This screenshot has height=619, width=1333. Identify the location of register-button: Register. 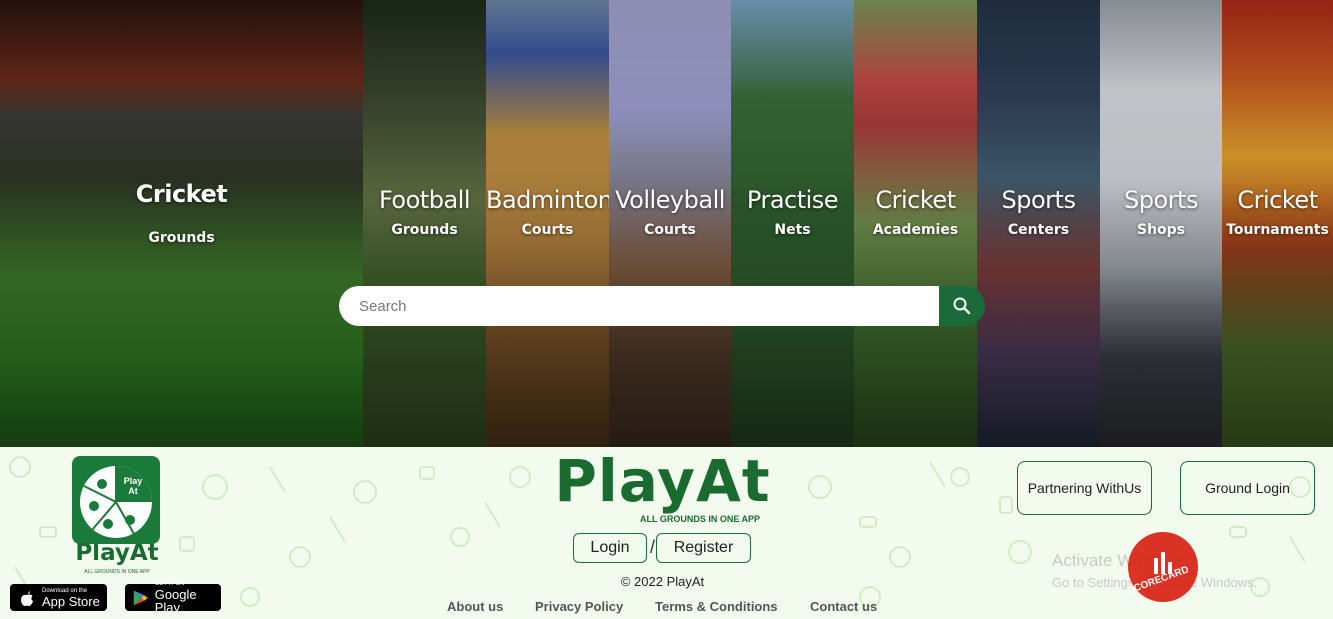
(703, 548).